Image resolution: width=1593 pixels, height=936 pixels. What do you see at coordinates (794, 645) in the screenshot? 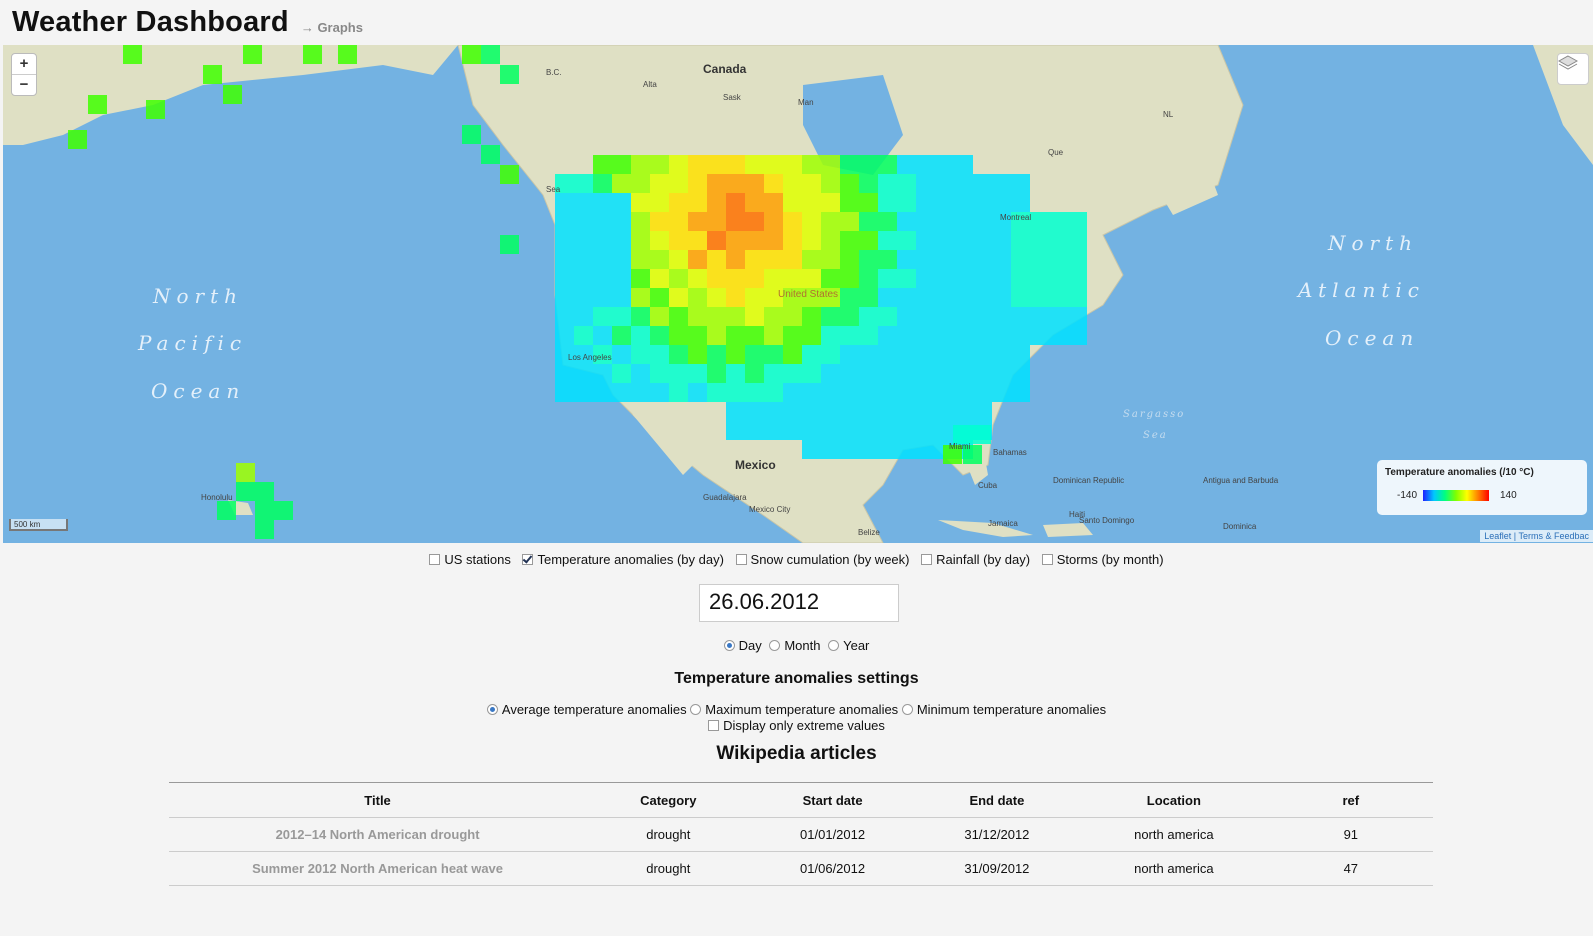
I see `period-month: Month` at bounding box center [794, 645].